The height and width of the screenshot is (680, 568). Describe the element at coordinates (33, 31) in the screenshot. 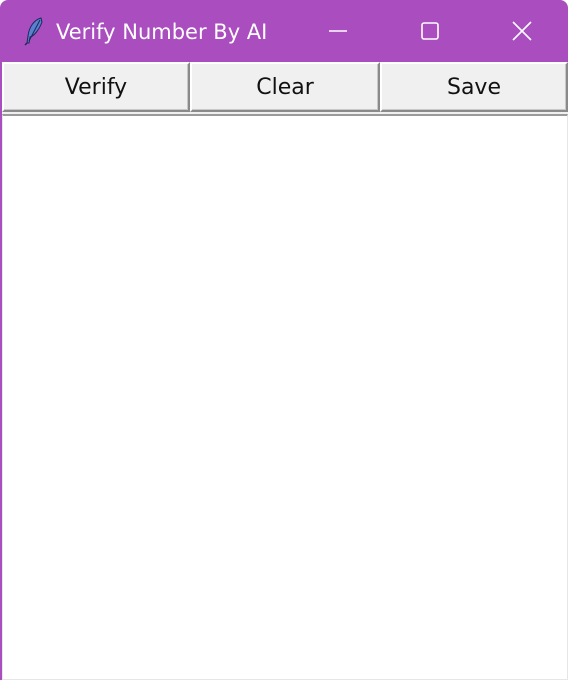

I see `feather-icon` at that location.